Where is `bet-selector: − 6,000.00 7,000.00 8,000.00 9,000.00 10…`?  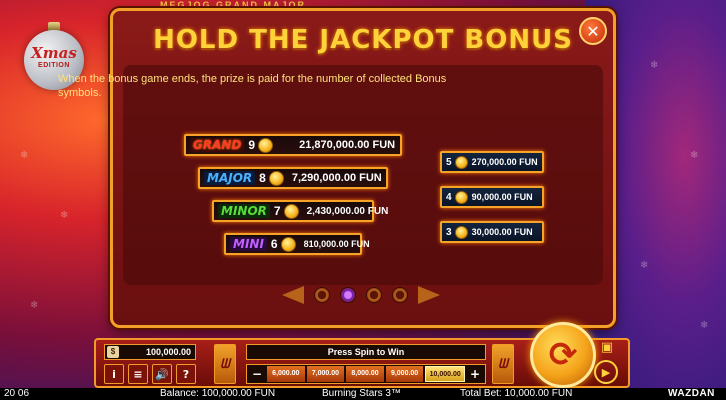
bet-selector: − 6,000.00 7,000.00 8,000.00 9,000.00 10… is located at coordinates (366, 374).